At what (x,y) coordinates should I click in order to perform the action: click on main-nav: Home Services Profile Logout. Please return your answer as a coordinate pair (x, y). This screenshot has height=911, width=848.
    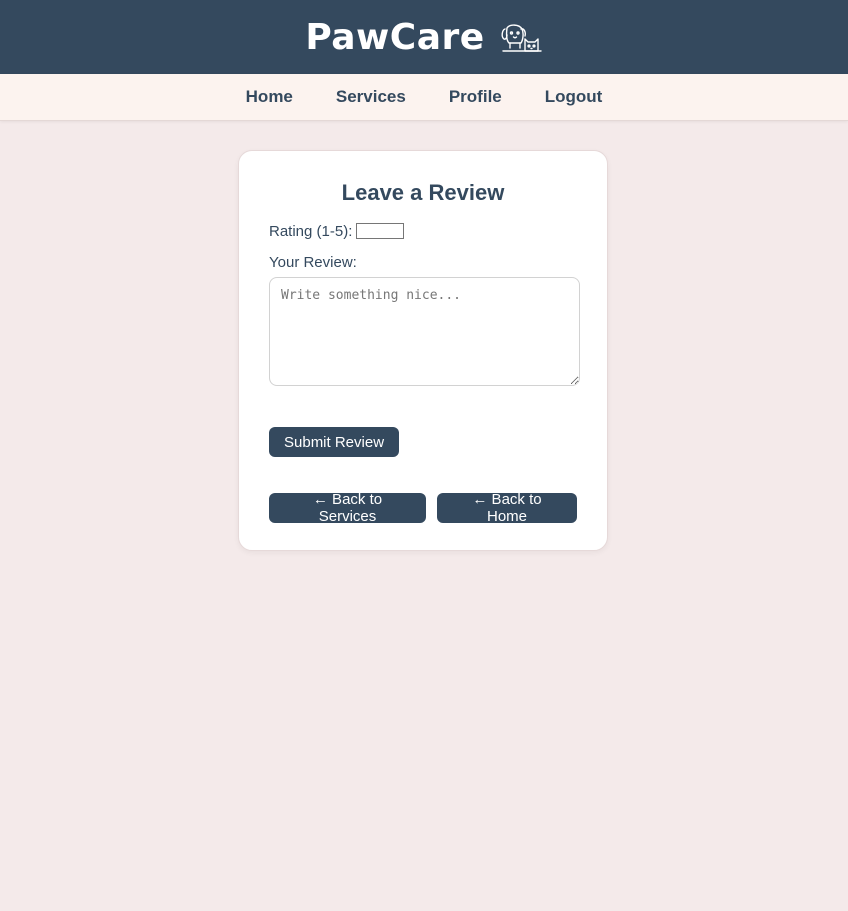
    Looking at the image, I should click on (424, 97).